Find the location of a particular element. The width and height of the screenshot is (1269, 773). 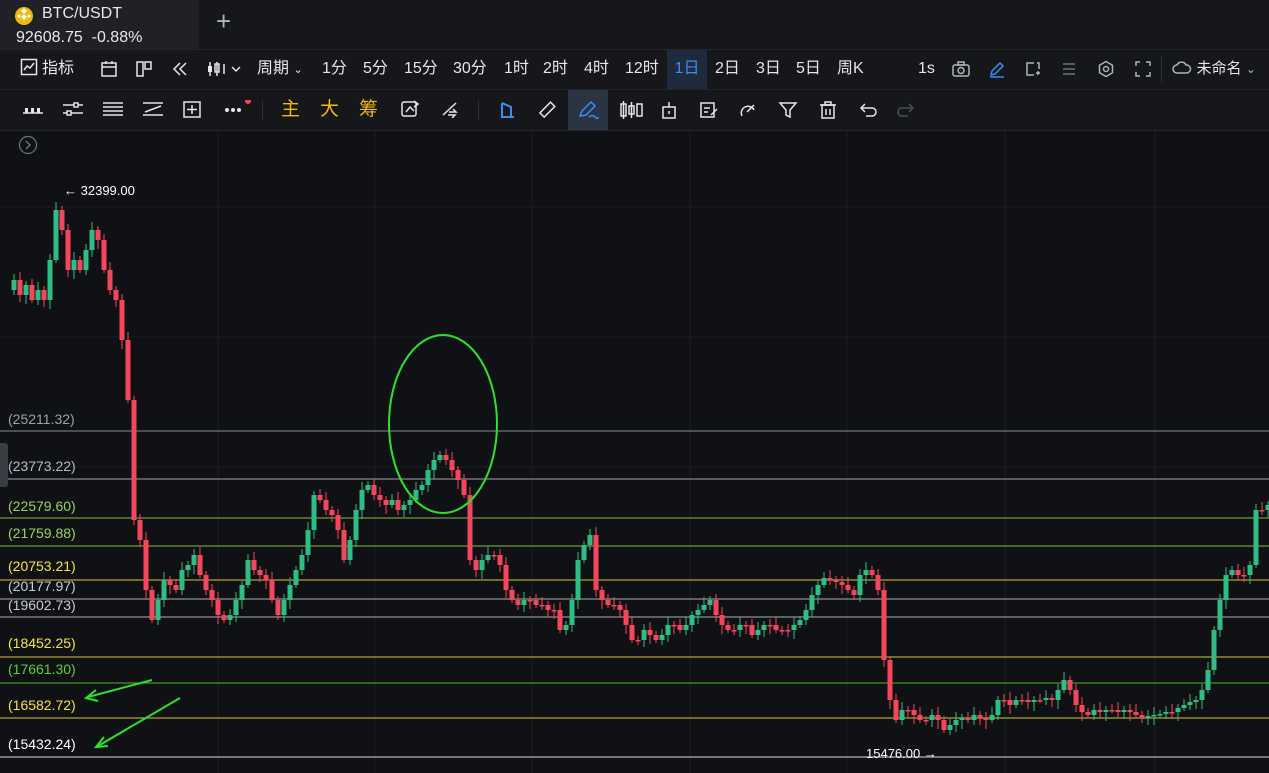

interval-1m: 1分 is located at coordinates (334, 69).